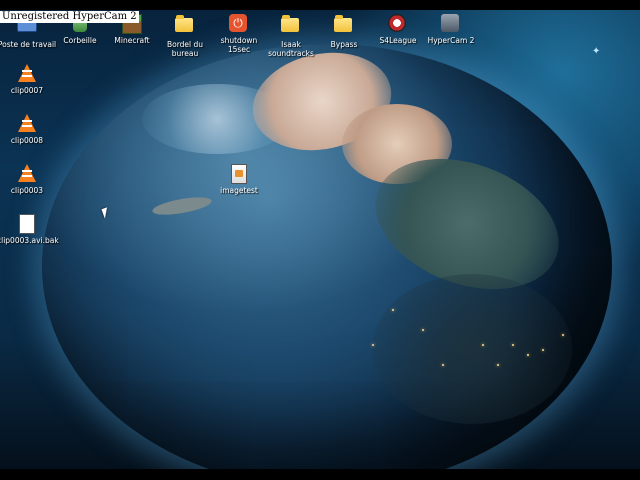 Image resolution: width=640 pixels, height=480 pixels. What do you see at coordinates (451, 40) in the screenshot?
I see `desktop-icon-label: HyperCam 2` at bounding box center [451, 40].